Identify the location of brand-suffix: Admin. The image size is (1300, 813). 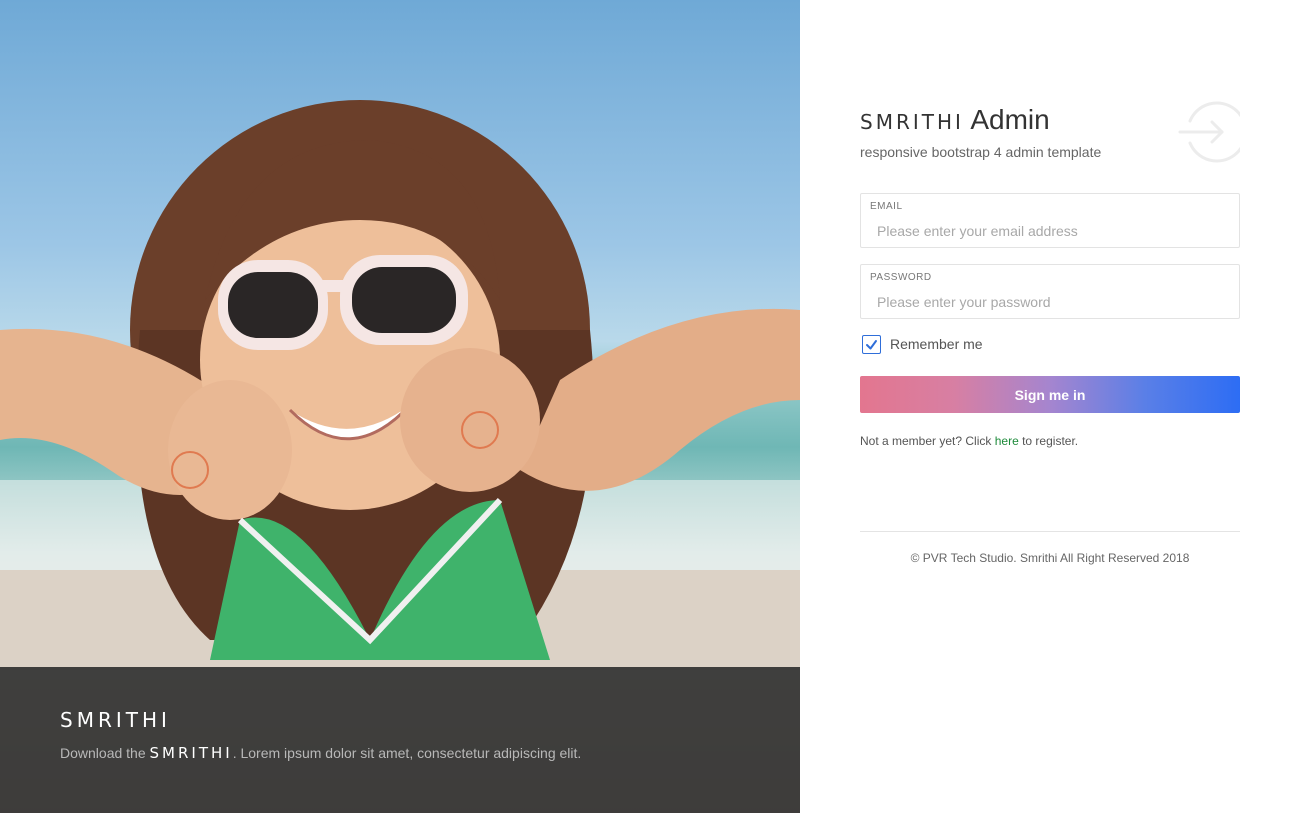
(1010, 119).